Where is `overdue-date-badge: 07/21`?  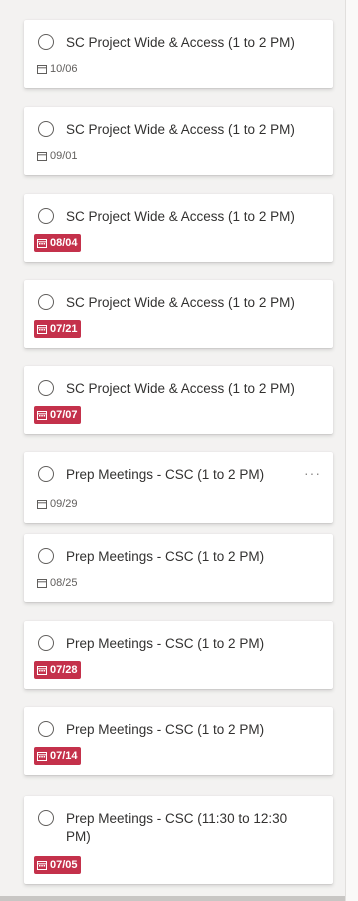 overdue-date-badge: 07/21 is located at coordinates (57, 329).